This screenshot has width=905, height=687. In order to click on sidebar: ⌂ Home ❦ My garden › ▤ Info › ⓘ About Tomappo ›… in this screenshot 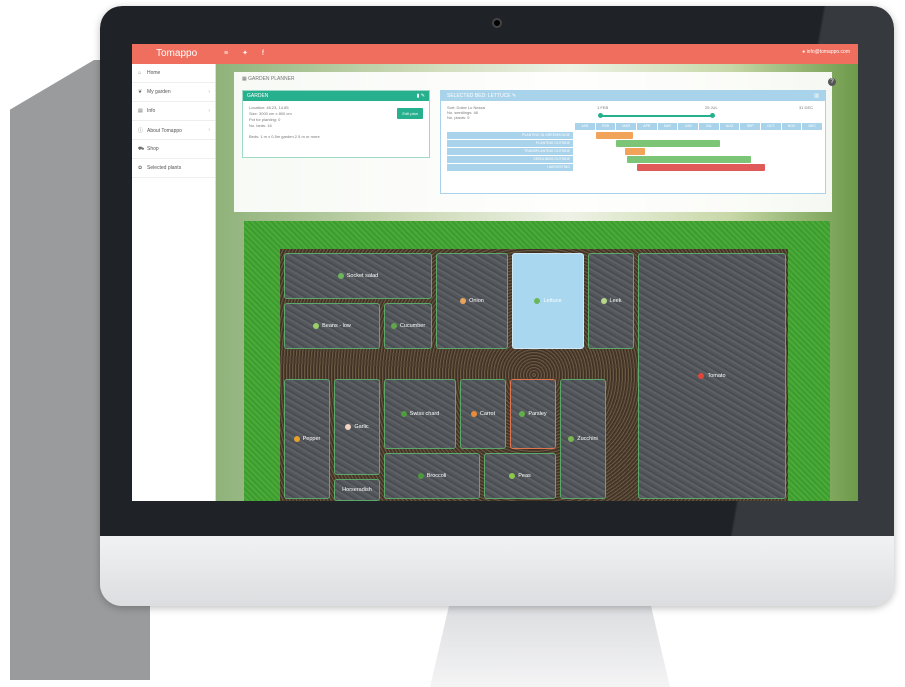, I will do `click(174, 282)`.